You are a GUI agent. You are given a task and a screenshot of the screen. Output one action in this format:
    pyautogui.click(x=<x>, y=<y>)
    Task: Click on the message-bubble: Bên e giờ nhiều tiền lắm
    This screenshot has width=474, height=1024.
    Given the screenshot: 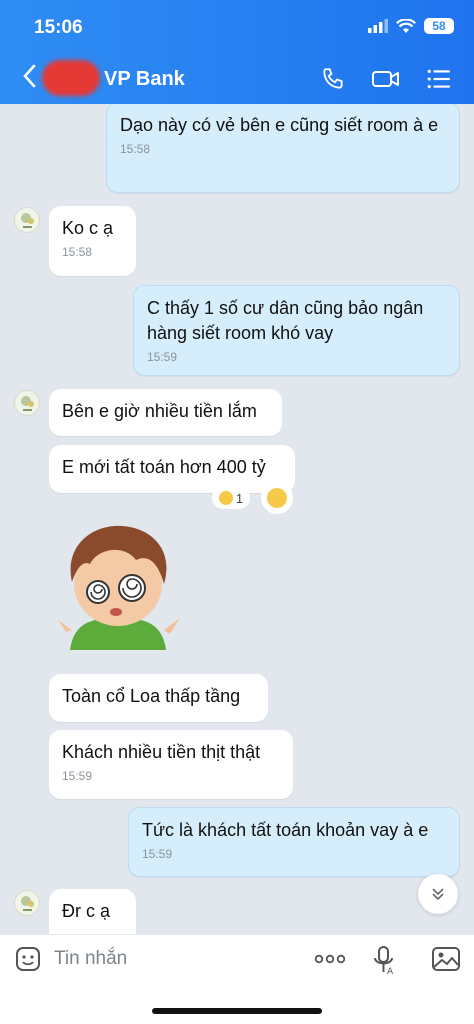 What is the action you would take?
    pyautogui.click(x=165, y=412)
    